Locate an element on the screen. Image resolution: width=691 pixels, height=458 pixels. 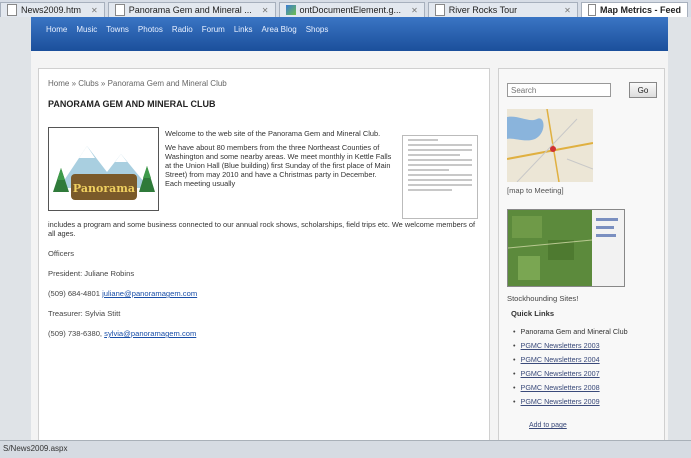
tab-label: News2009.htm is located at coordinates (51, 10).